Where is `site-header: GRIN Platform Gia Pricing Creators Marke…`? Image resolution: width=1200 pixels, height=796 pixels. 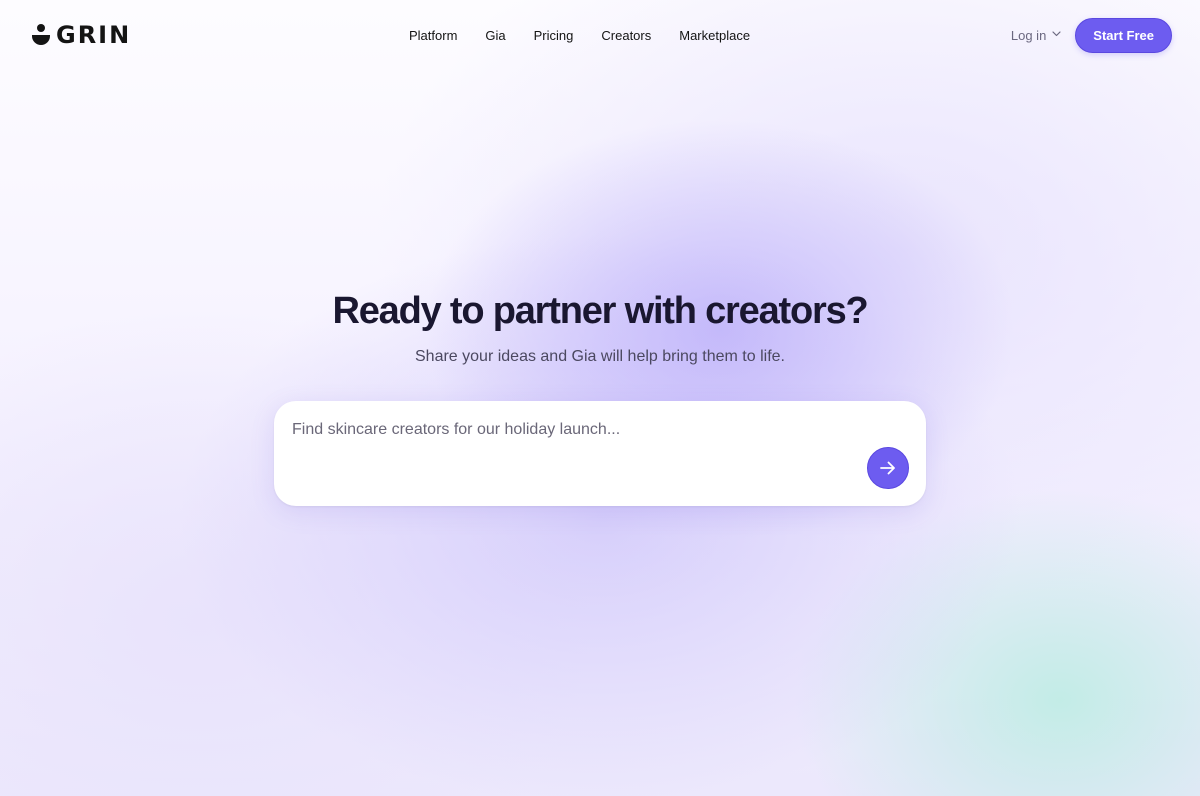
site-header: GRIN Platform Gia Pricing Creators Marke… is located at coordinates (600, 35).